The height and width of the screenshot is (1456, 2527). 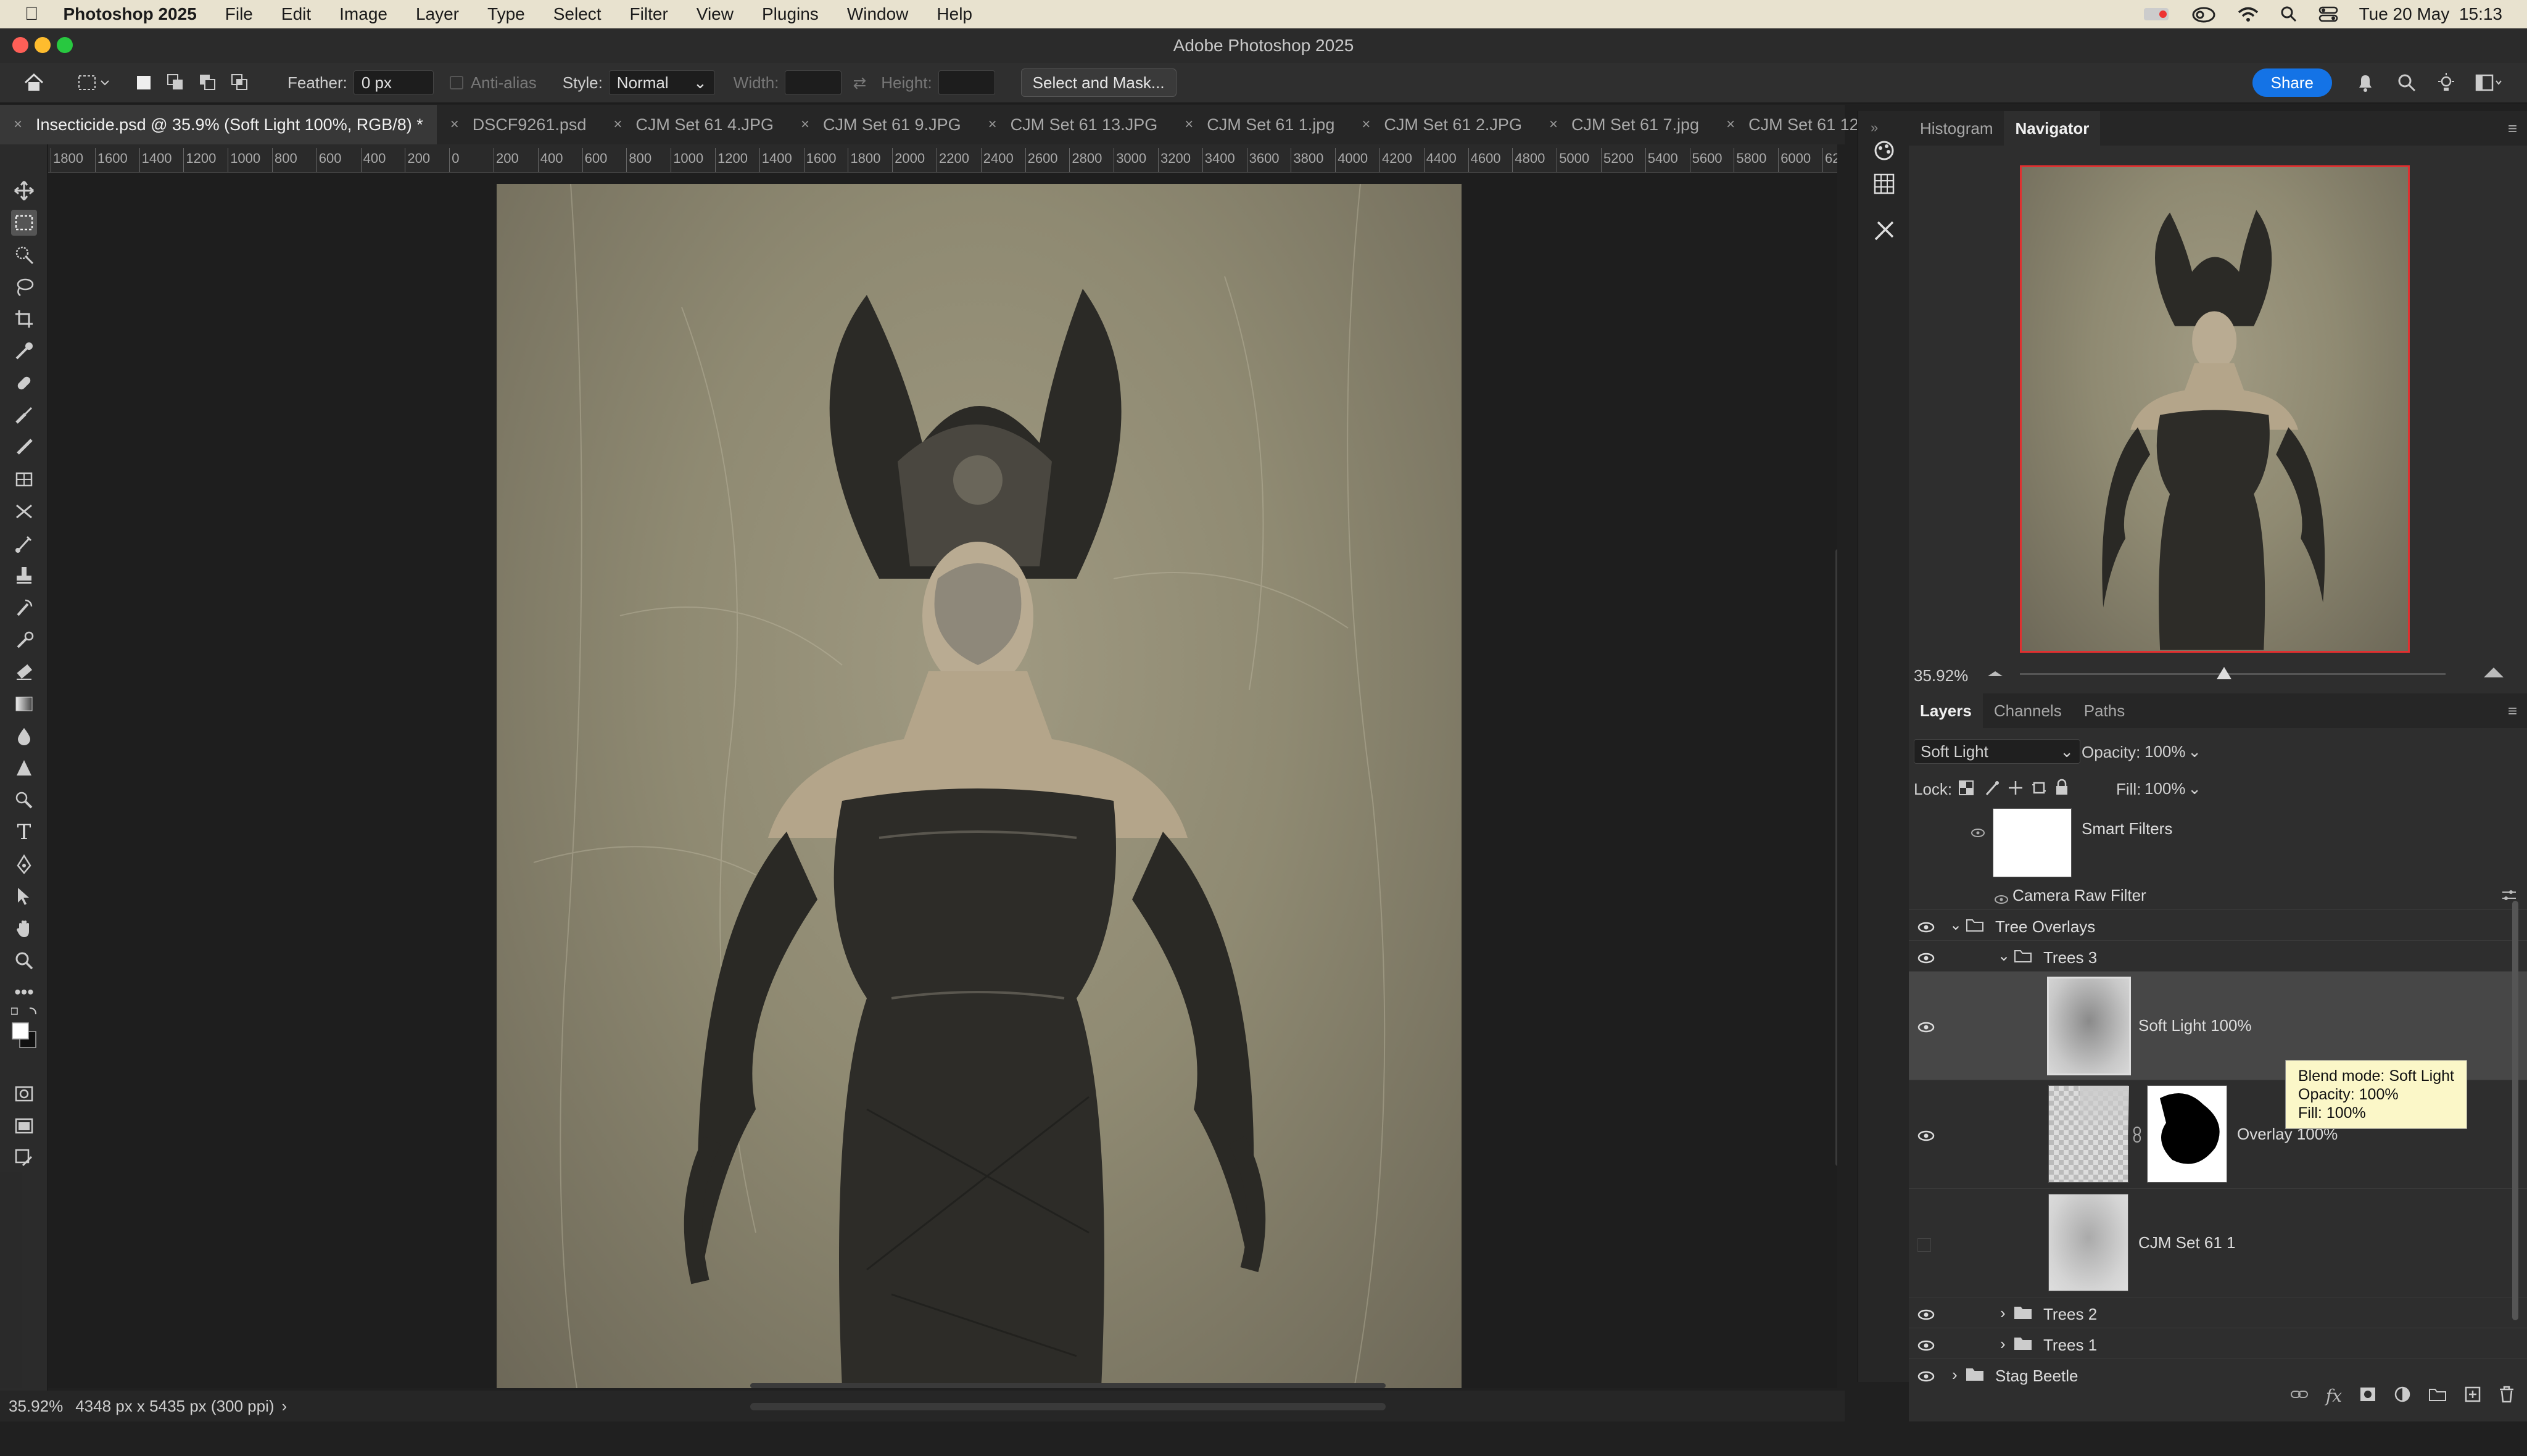 What do you see at coordinates (2365, 83) in the screenshot?
I see `notifications-bell-icon` at bounding box center [2365, 83].